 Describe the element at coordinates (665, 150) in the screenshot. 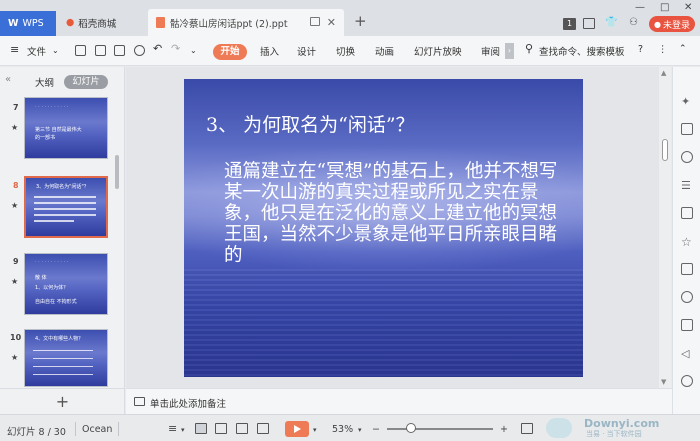

I see `scroll-thumb` at that location.